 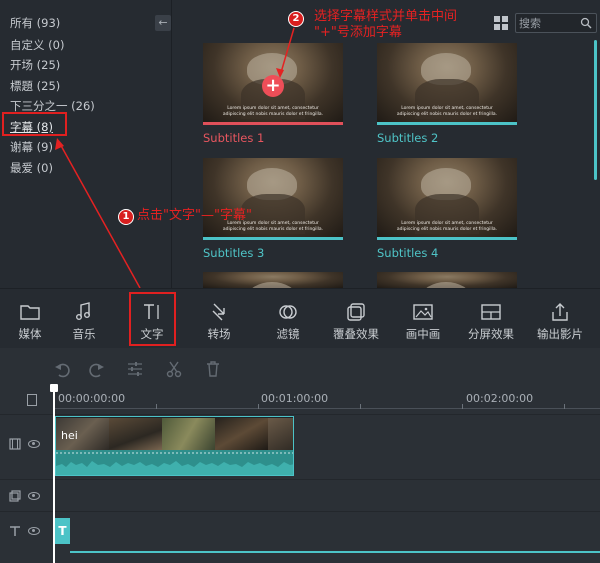 What do you see at coordinates (31, 147) in the screenshot?
I see `category-credits: 谢幕 (9)` at bounding box center [31, 147].